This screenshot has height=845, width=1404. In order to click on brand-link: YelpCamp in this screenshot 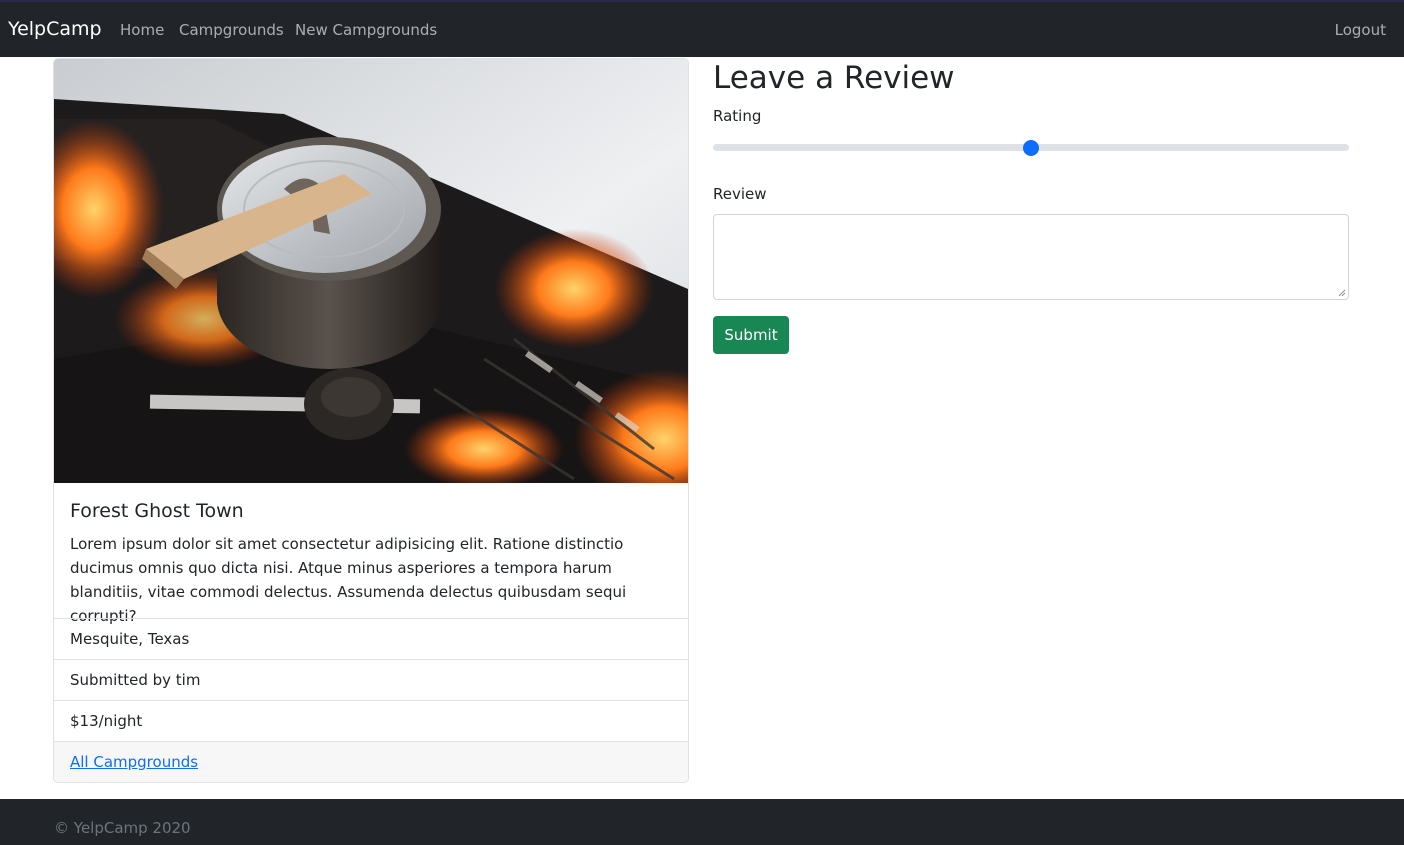, I will do `click(55, 29)`.